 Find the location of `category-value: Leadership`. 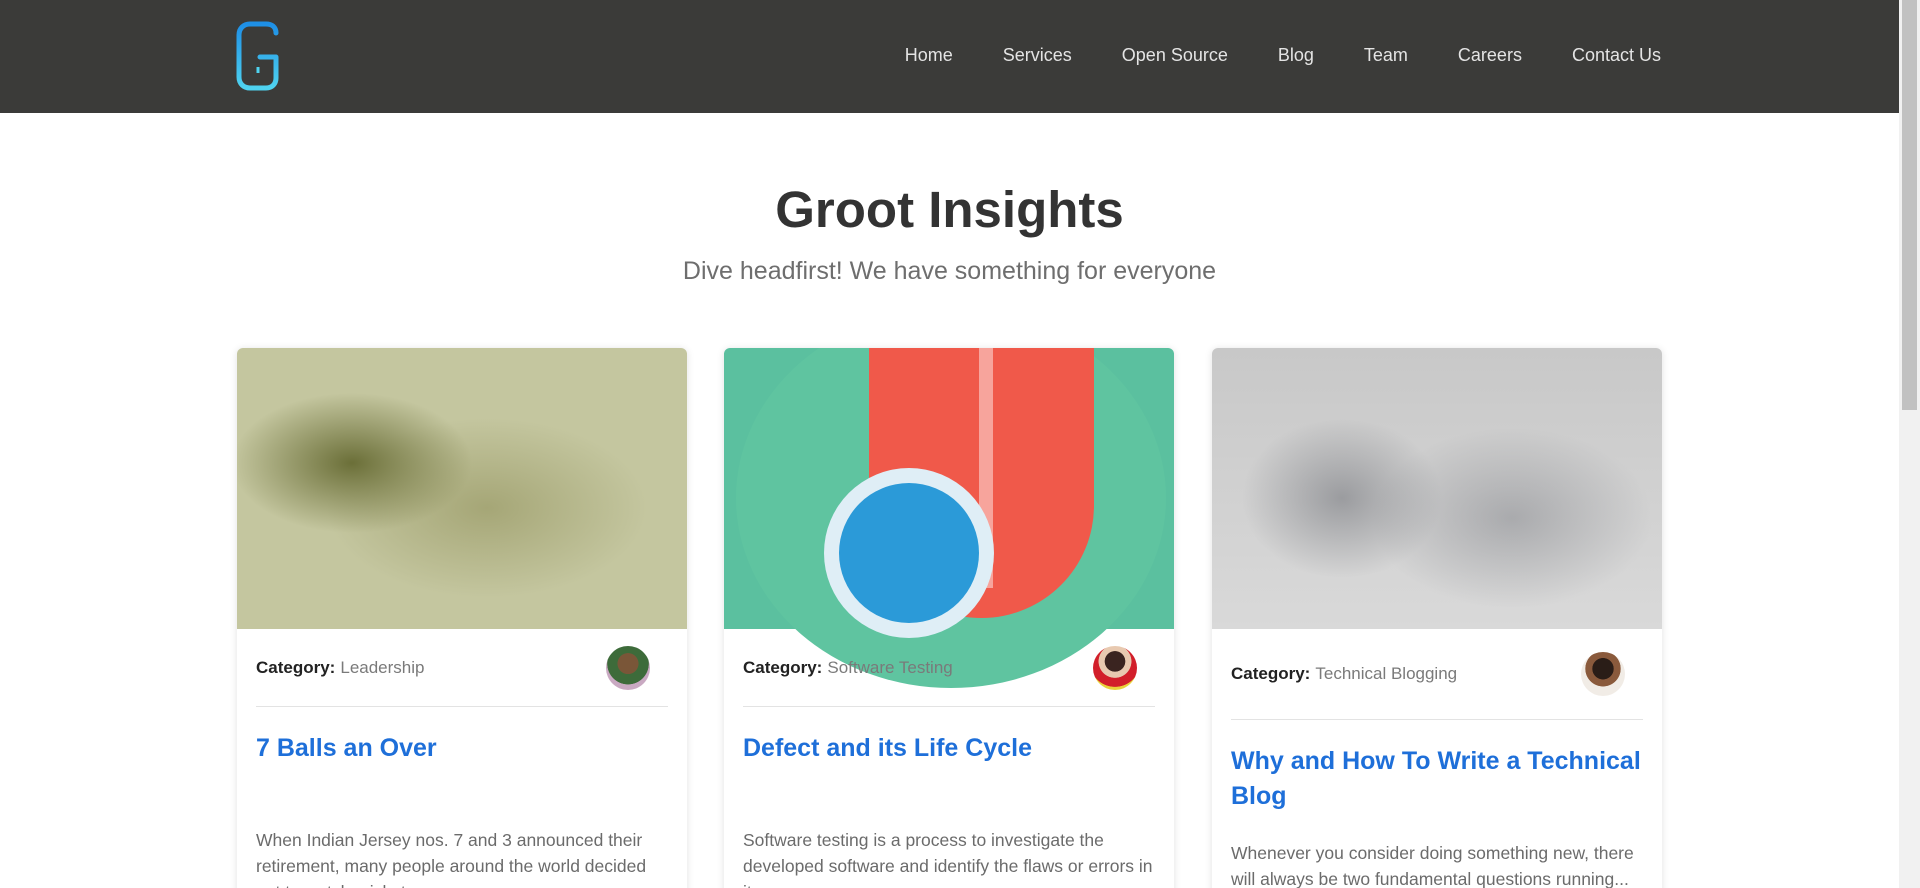

category-value: Leadership is located at coordinates (382, 667).